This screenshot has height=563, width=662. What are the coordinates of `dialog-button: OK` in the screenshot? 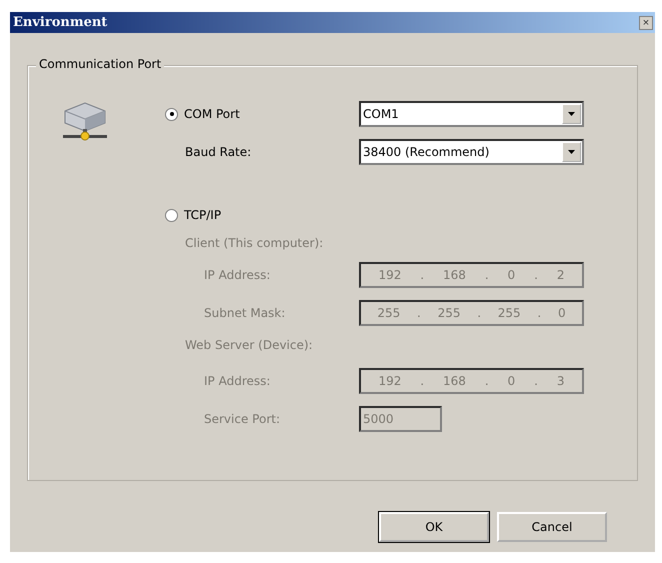 It's located at (434, 527).